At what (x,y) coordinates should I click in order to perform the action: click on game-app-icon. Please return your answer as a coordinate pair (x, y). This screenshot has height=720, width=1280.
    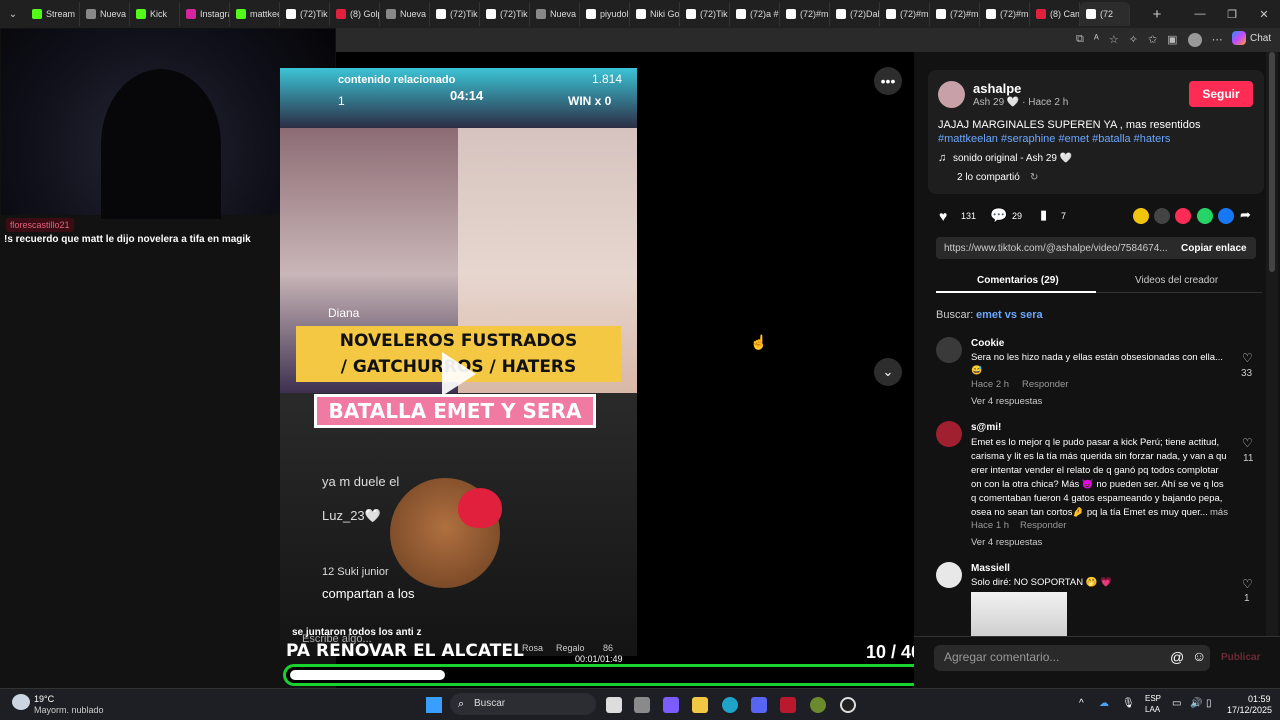
    Looking at the image, I should click on (818, 705).